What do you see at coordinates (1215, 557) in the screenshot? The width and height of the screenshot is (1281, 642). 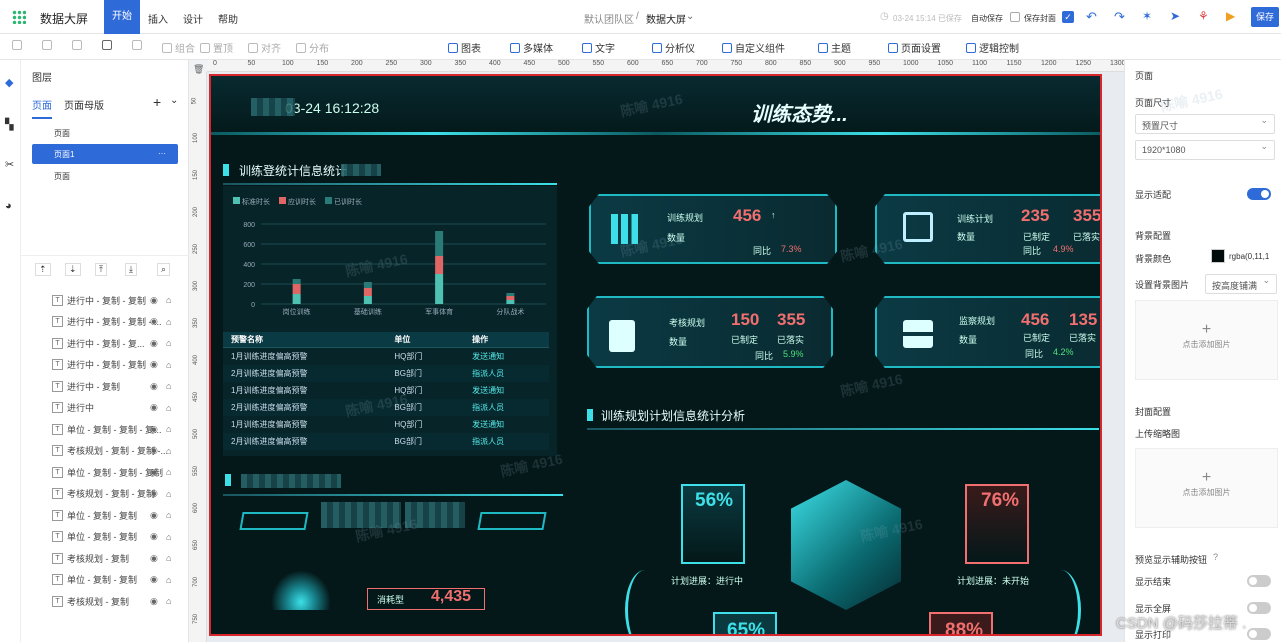 I see `help-icon: ?` at bounding box center [1215, 557].